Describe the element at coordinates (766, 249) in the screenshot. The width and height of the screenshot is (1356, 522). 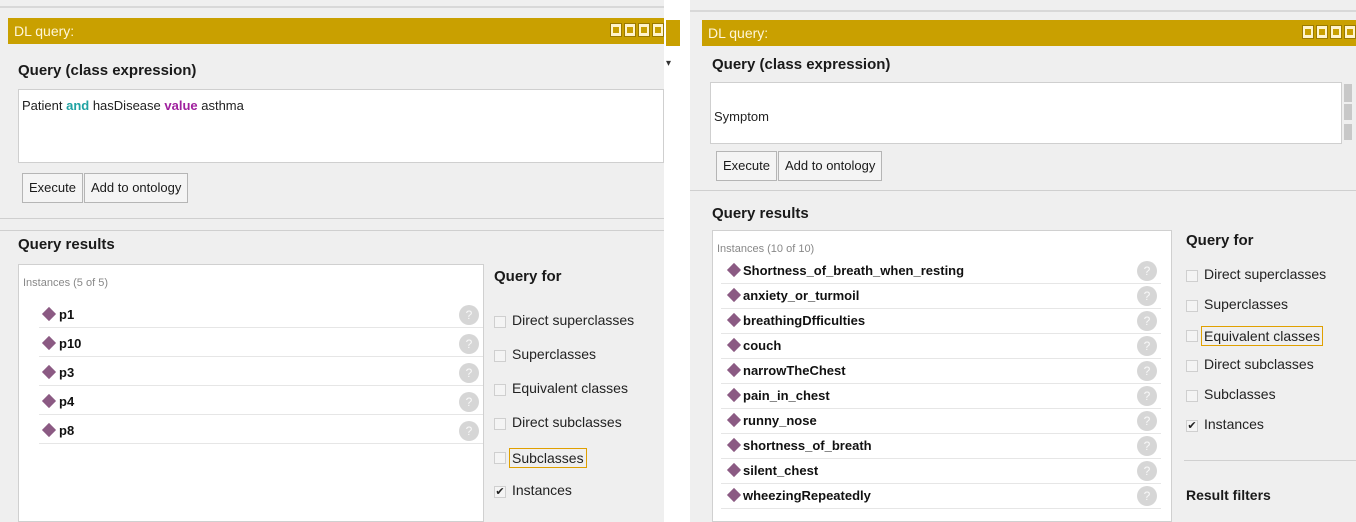
I see `instances-count: Instances (10 of 10)` at that location.